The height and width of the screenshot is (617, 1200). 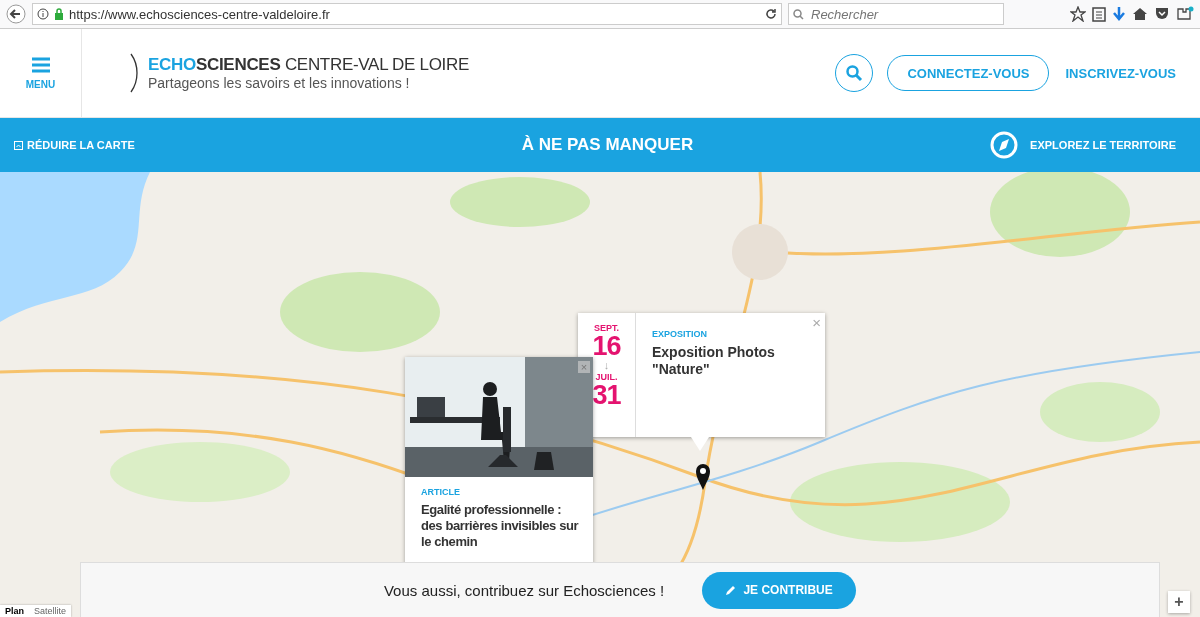 I want to click on clipboard-icon, so click(x=1099, y=14).